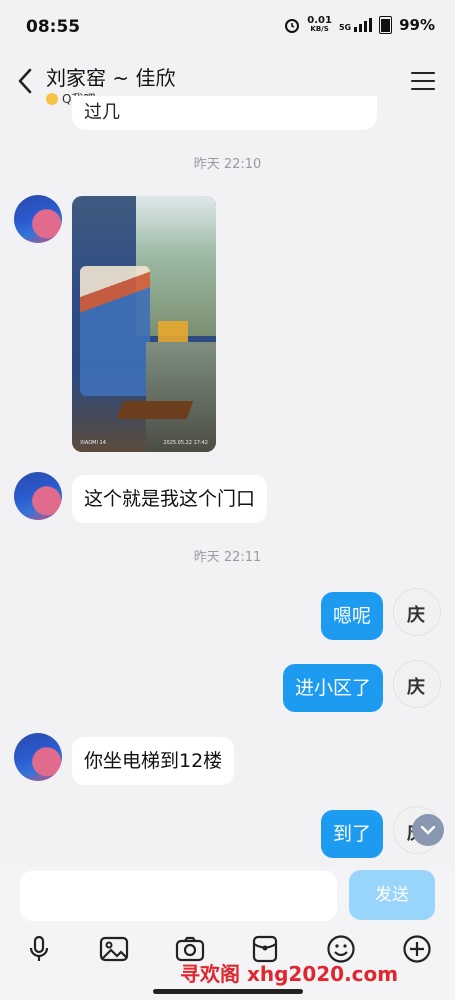  I want to click on battery-icon, so click(386, 25).